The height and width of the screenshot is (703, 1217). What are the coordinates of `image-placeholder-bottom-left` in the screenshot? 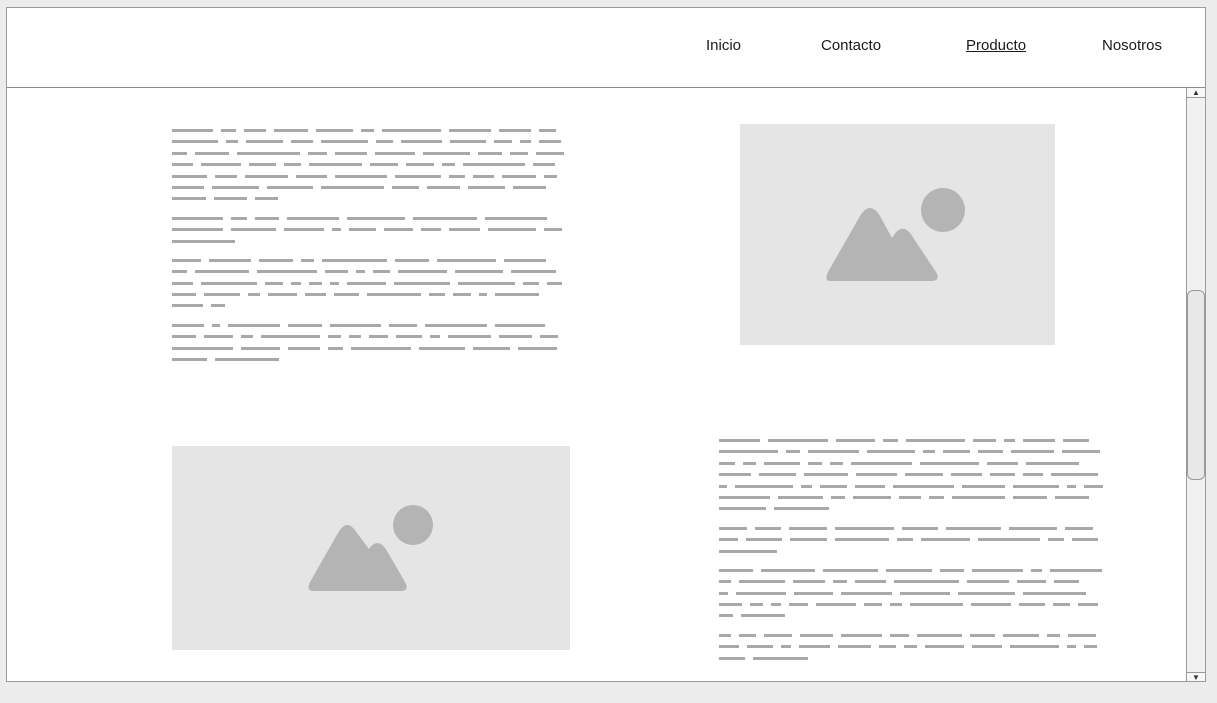 It's located at (371, 548).